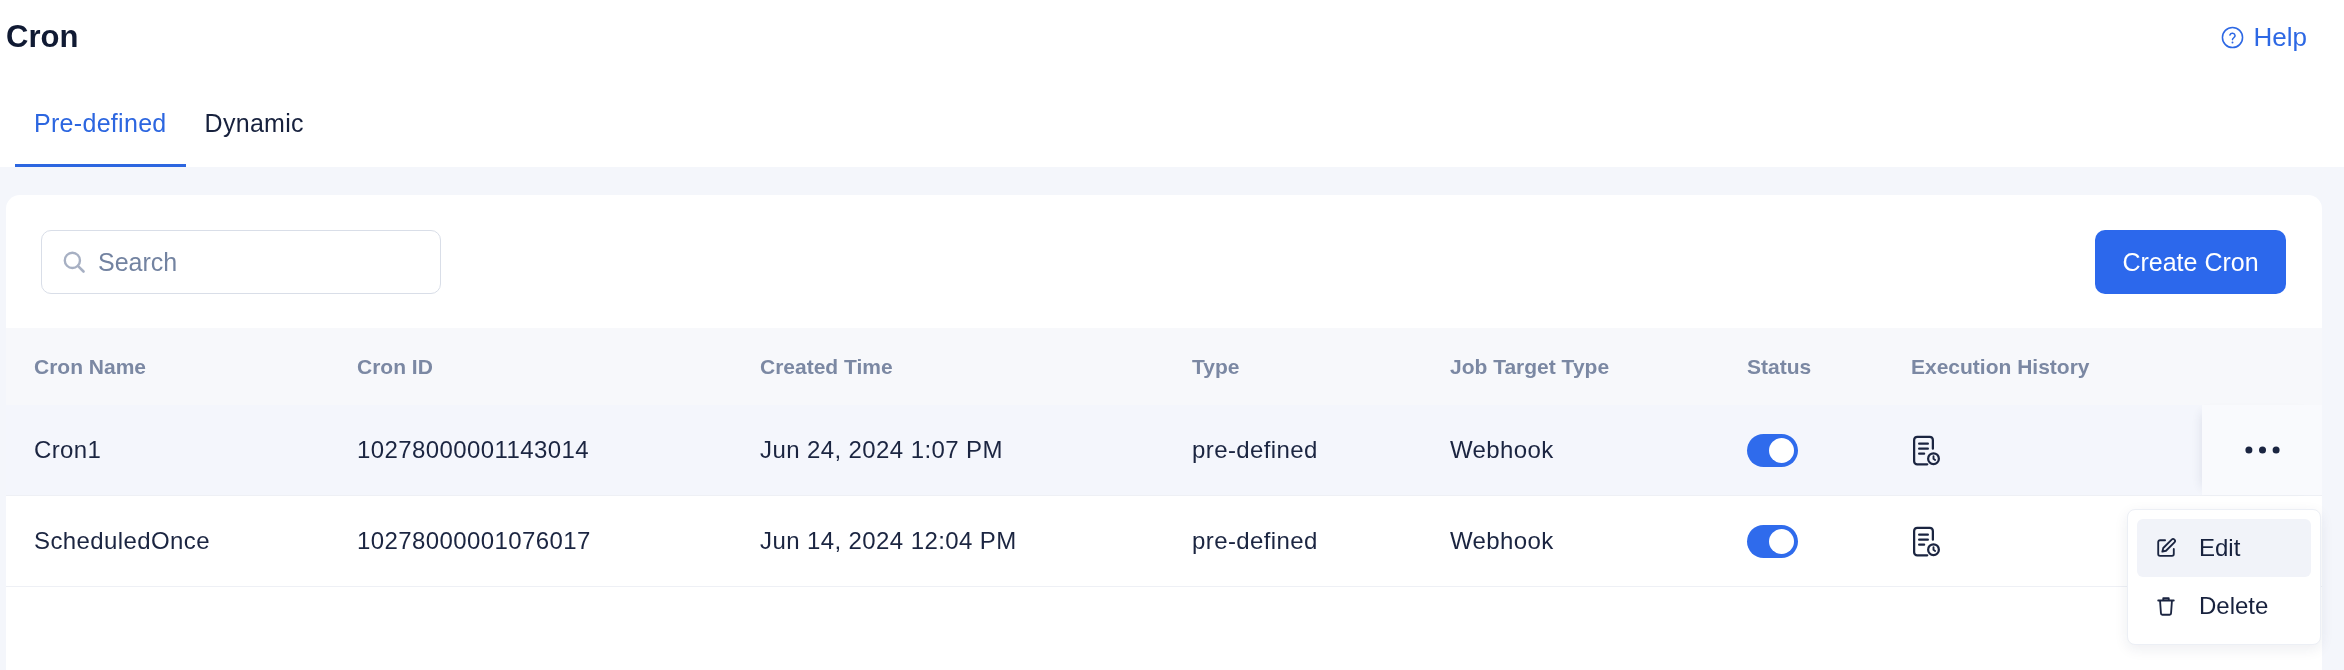 This screenshot has width=2344, height=670. What do you see at coordinates (2166, 606) in the screenshot?
I see `trash-icon` at bounding box center [2166, 606].